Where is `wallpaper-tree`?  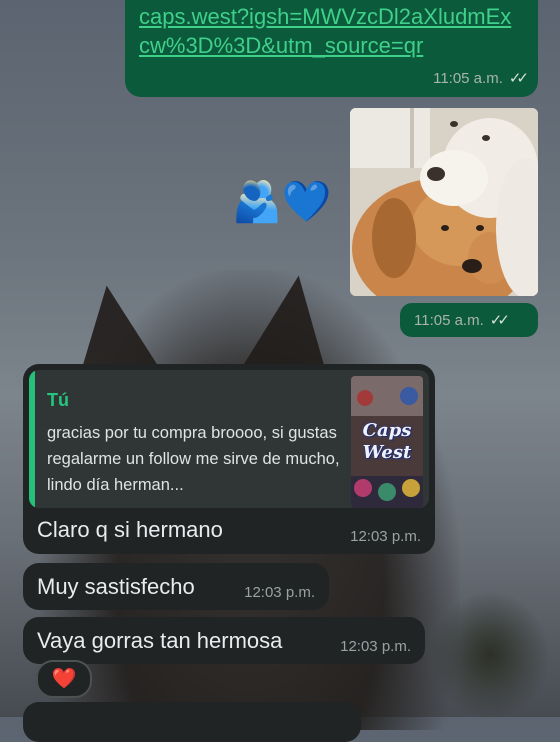
wallpaper-tree is located at coordinates (490, 655).